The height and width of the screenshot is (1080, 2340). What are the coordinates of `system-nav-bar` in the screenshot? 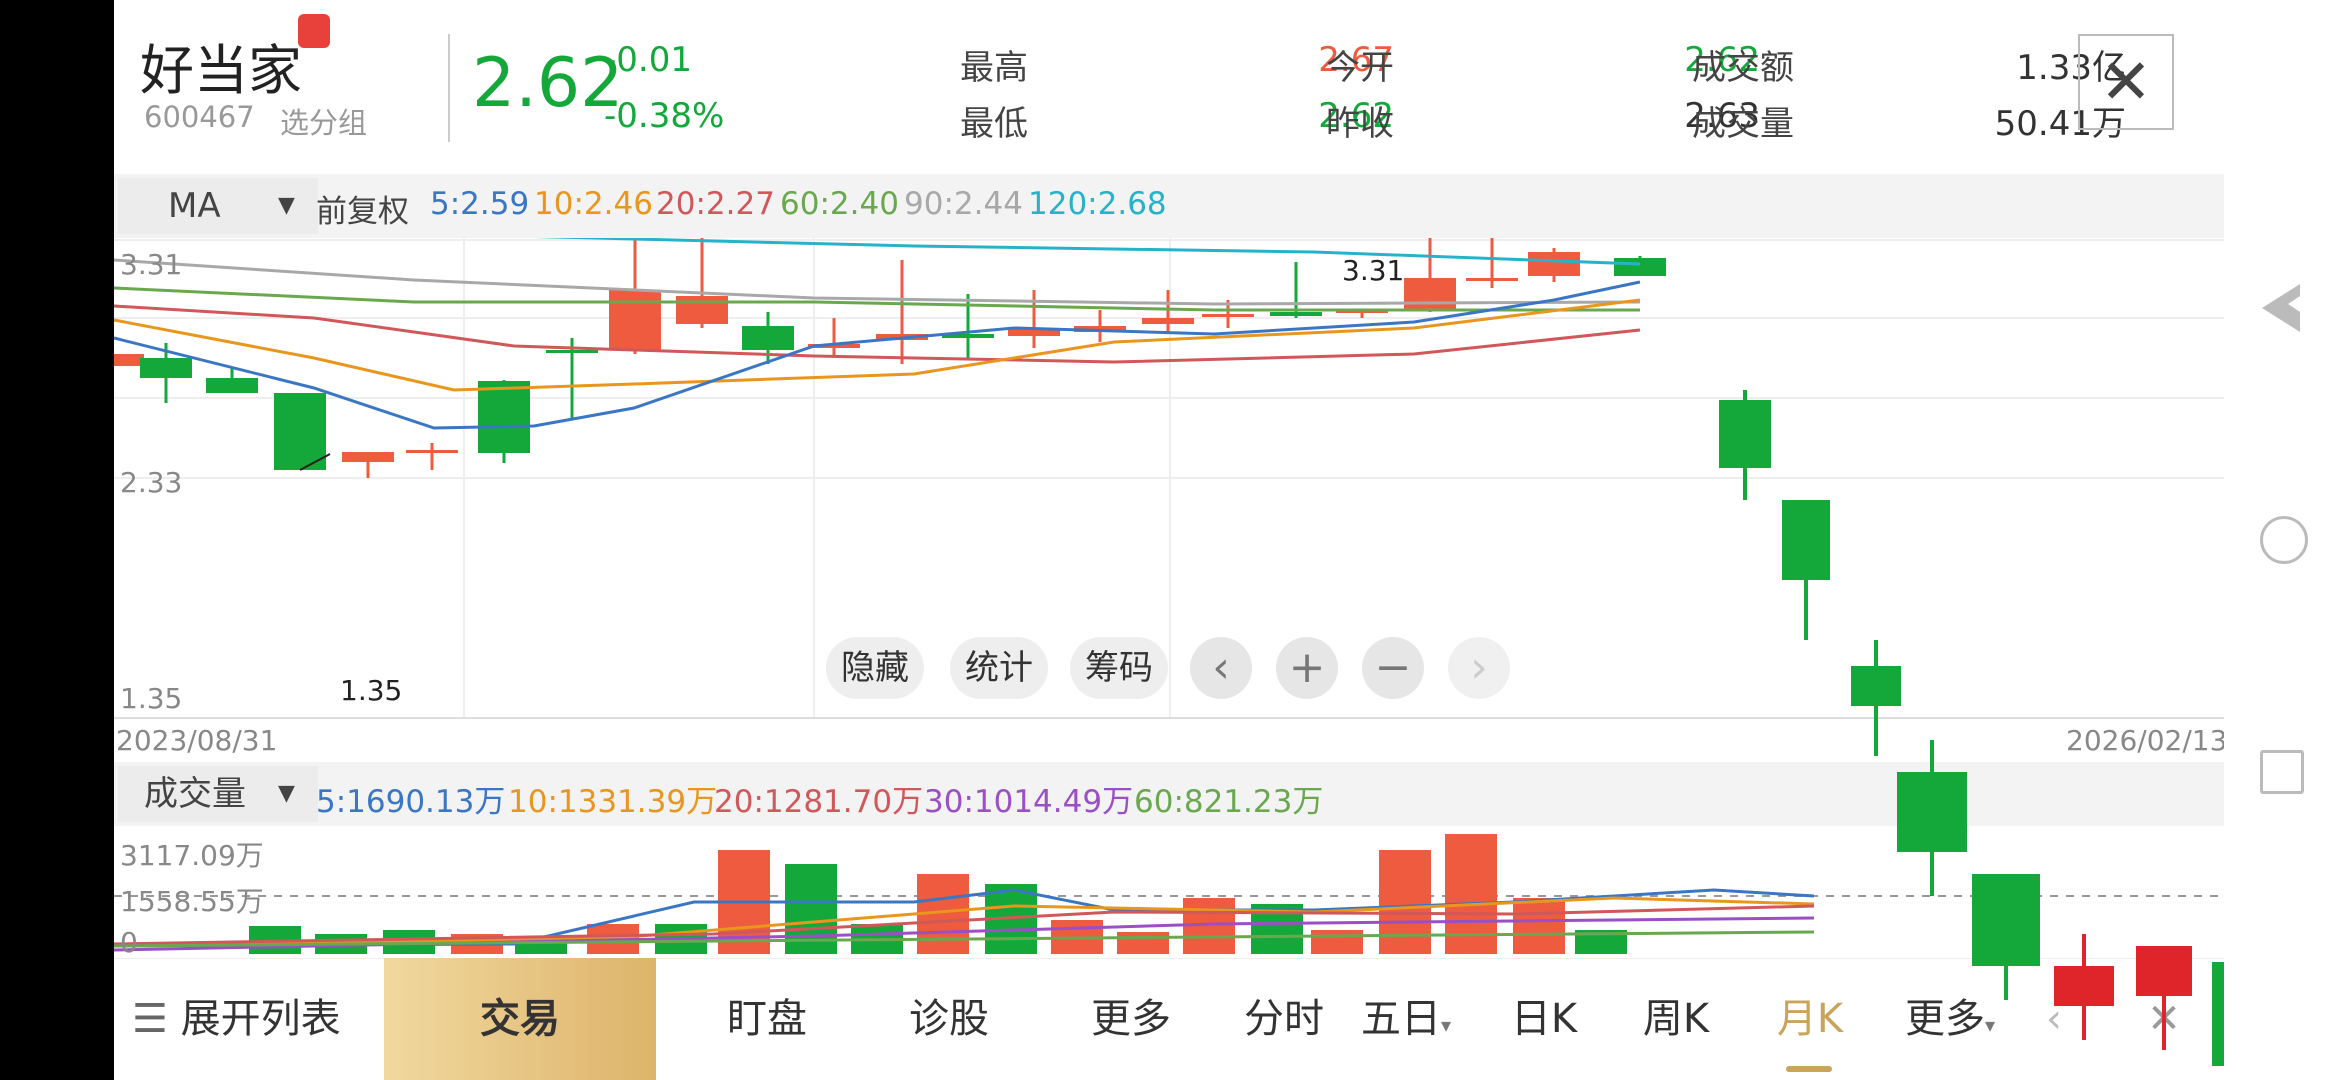 It's located at (2282, 540).